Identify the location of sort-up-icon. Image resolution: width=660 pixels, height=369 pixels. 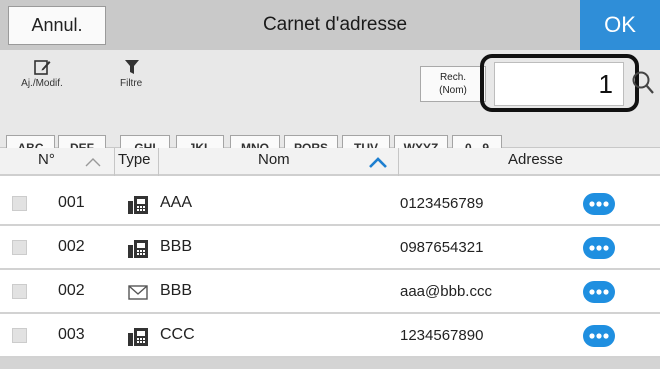
(93, 162).